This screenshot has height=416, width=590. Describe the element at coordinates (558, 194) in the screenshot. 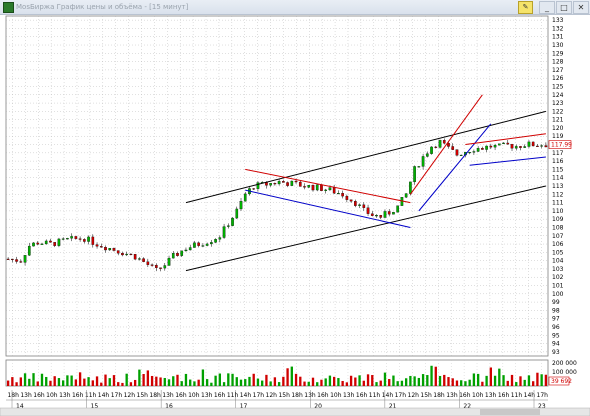

I see `y-tick-label: 112` at that location.